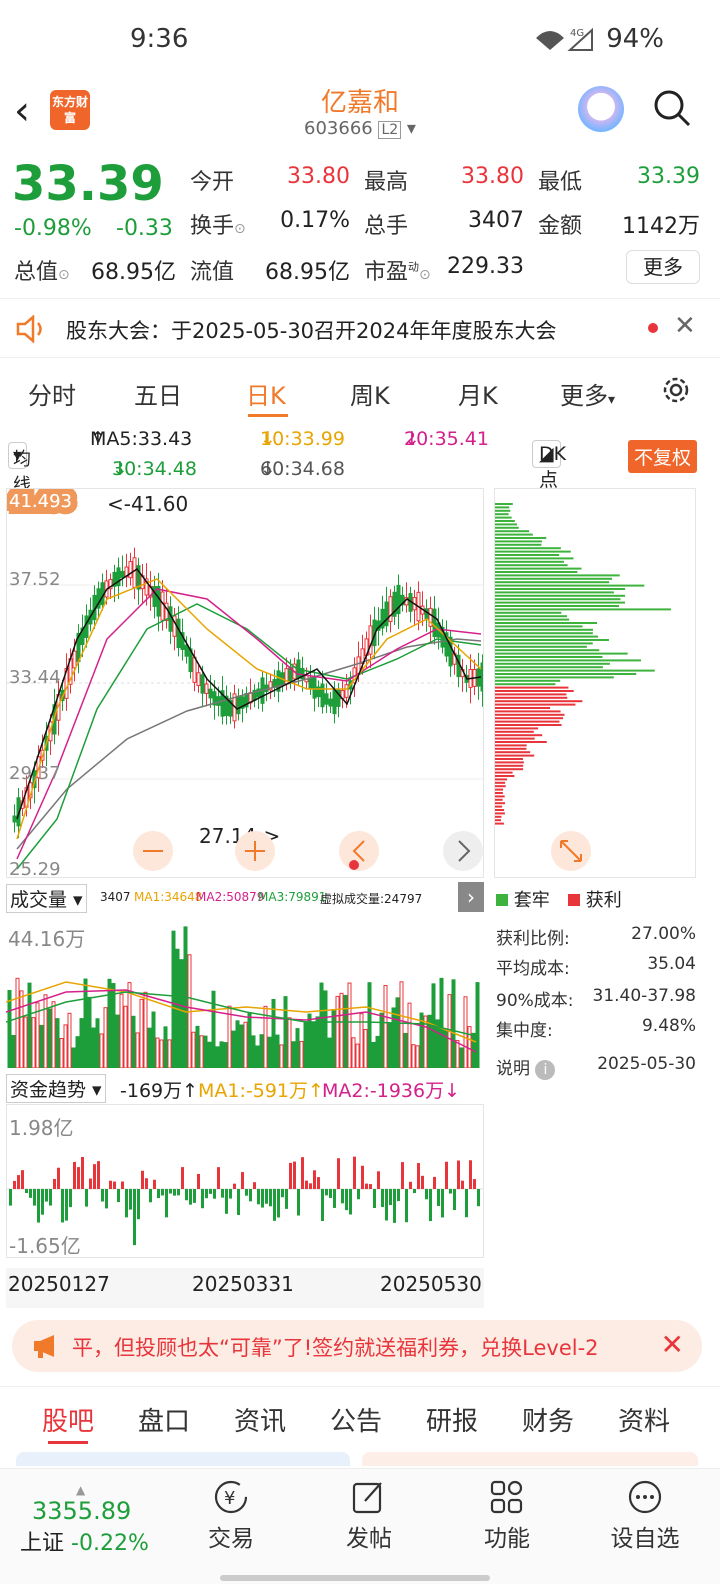 This screenshot has width=720, height=1584. What do you see at coordinates (88, 184) in the screenshot?
I see `last-price: 33.39` at bounding box center [88, 184].